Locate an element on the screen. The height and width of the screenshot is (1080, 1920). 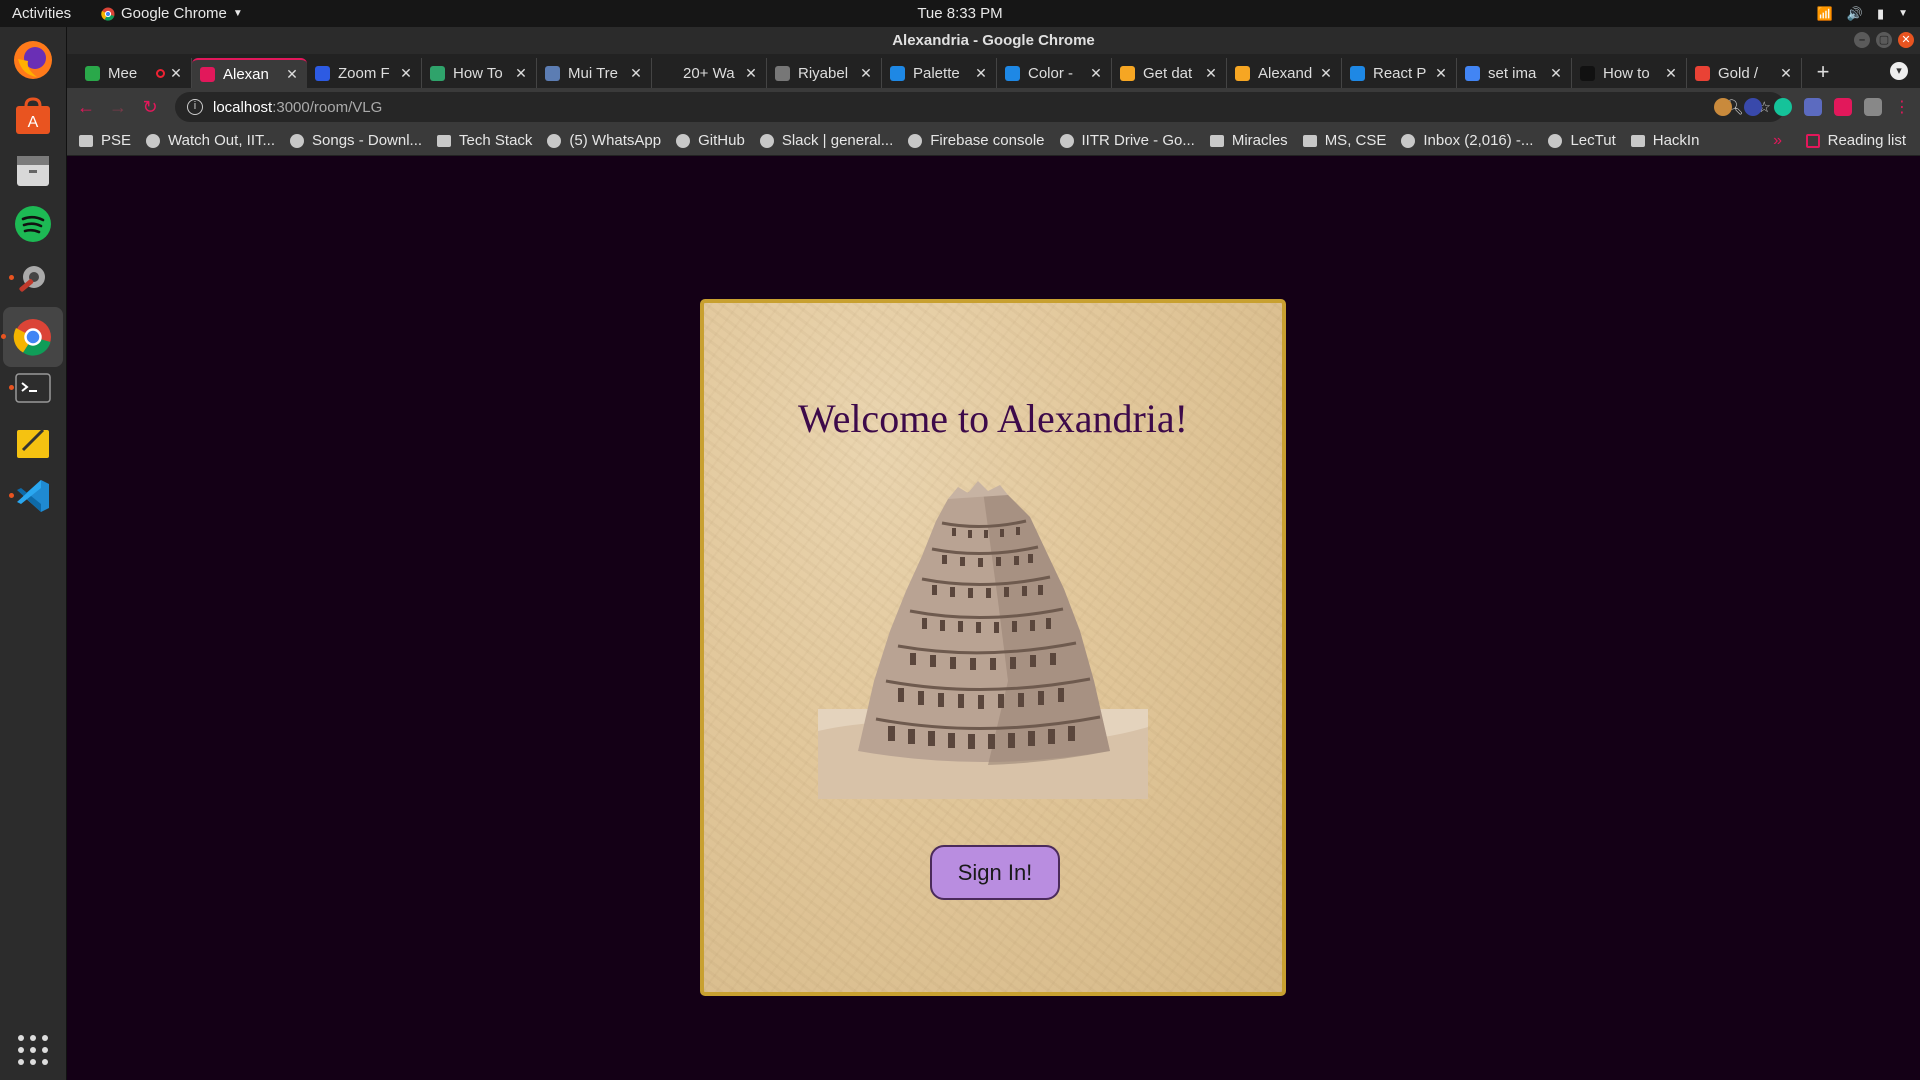
software-dock-icon: A is located at coordinates (33, 116).